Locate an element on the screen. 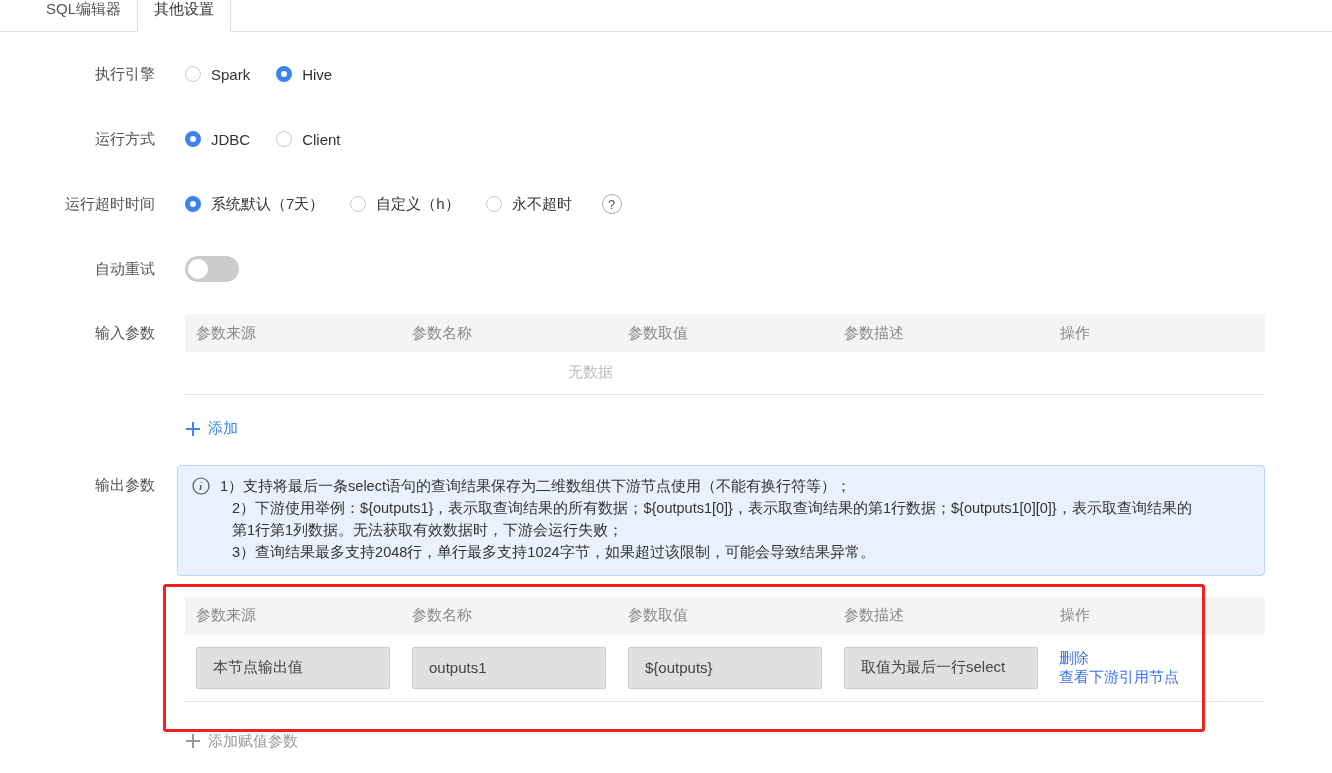  radio-option: 自定义（h） is located at coordinates (405, 204).